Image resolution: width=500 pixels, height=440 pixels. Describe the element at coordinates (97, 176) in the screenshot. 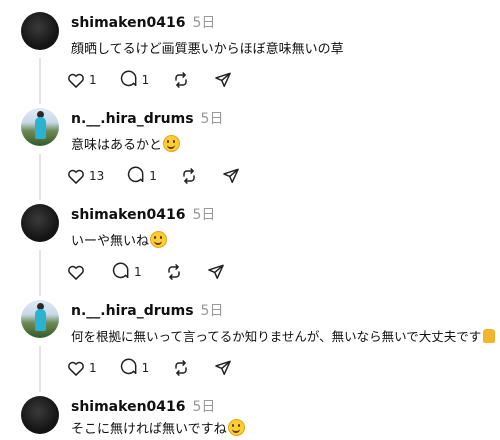

I see `like-count: 13` at that location.